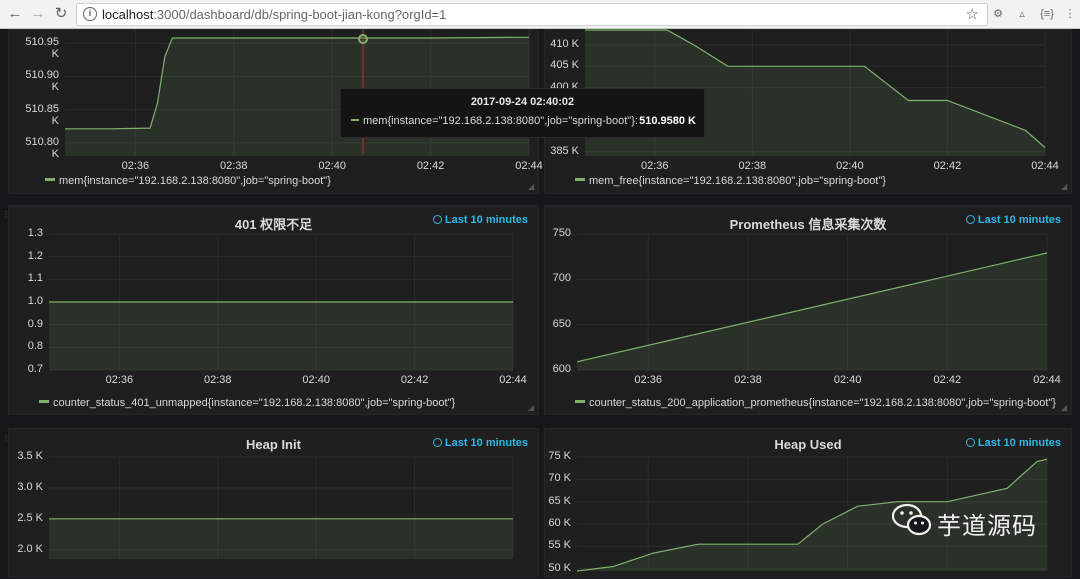  I want to click on y-tick-label: 1.2, so click(35, 255).